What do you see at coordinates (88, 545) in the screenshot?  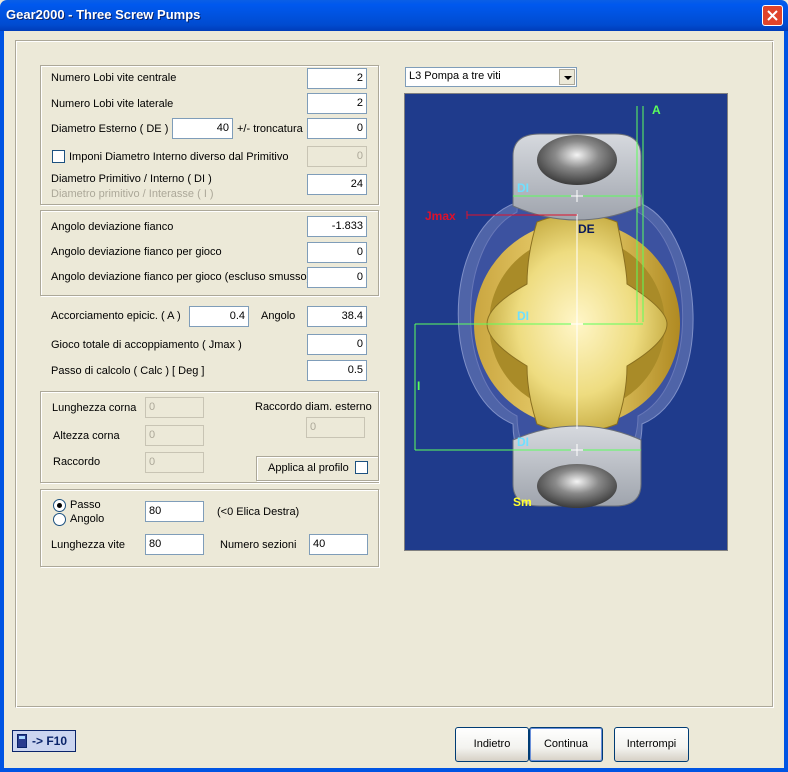 I see `lunghezza-vite-label: Lunghezza vite` at bounding box center [88, 545].